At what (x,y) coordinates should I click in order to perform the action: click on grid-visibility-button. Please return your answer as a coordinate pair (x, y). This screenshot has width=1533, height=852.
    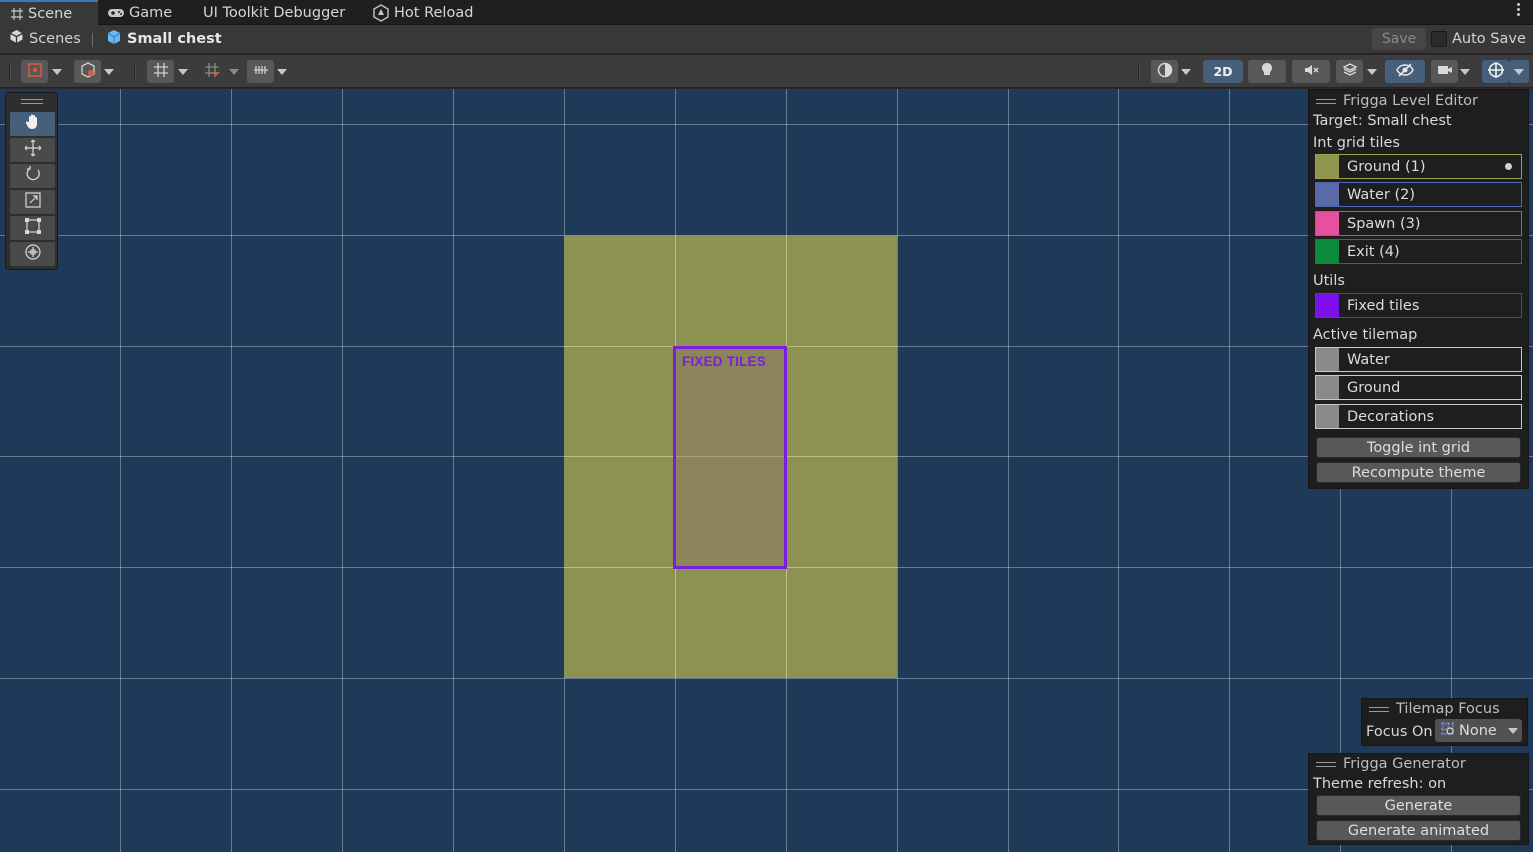
    Looking at the image, I should click on (160, 71).